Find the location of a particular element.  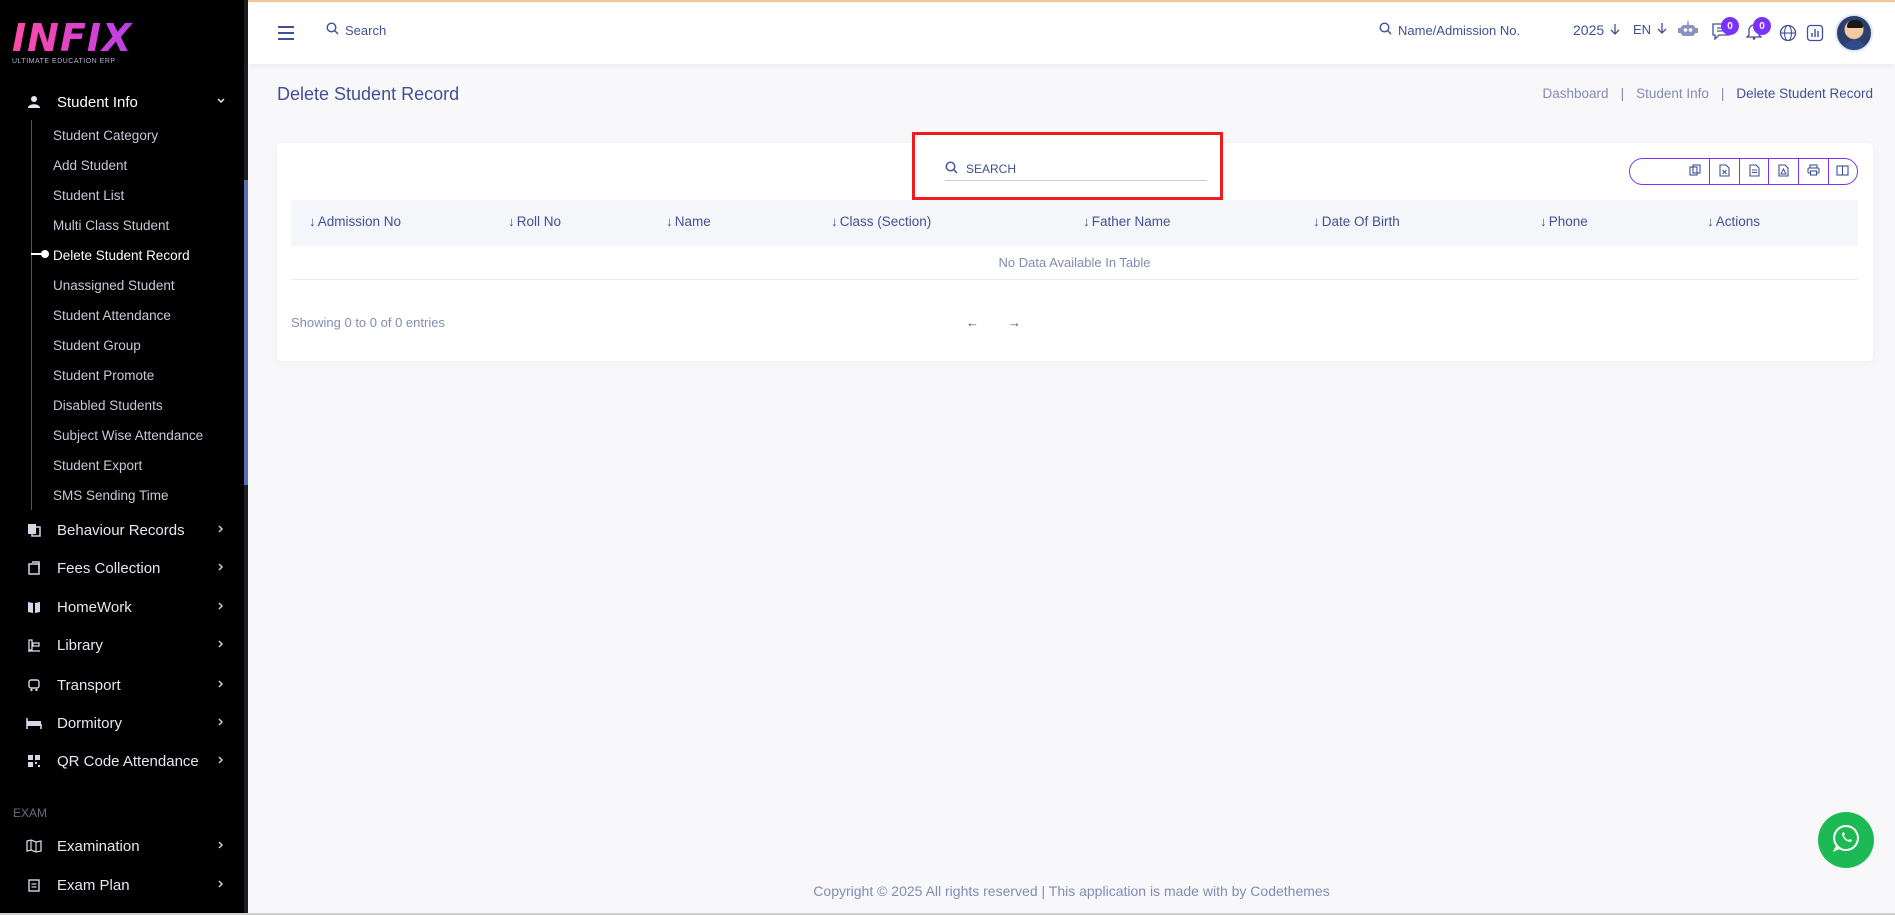

sidebar-item-label: Examination is located at coordinates (98, 846).